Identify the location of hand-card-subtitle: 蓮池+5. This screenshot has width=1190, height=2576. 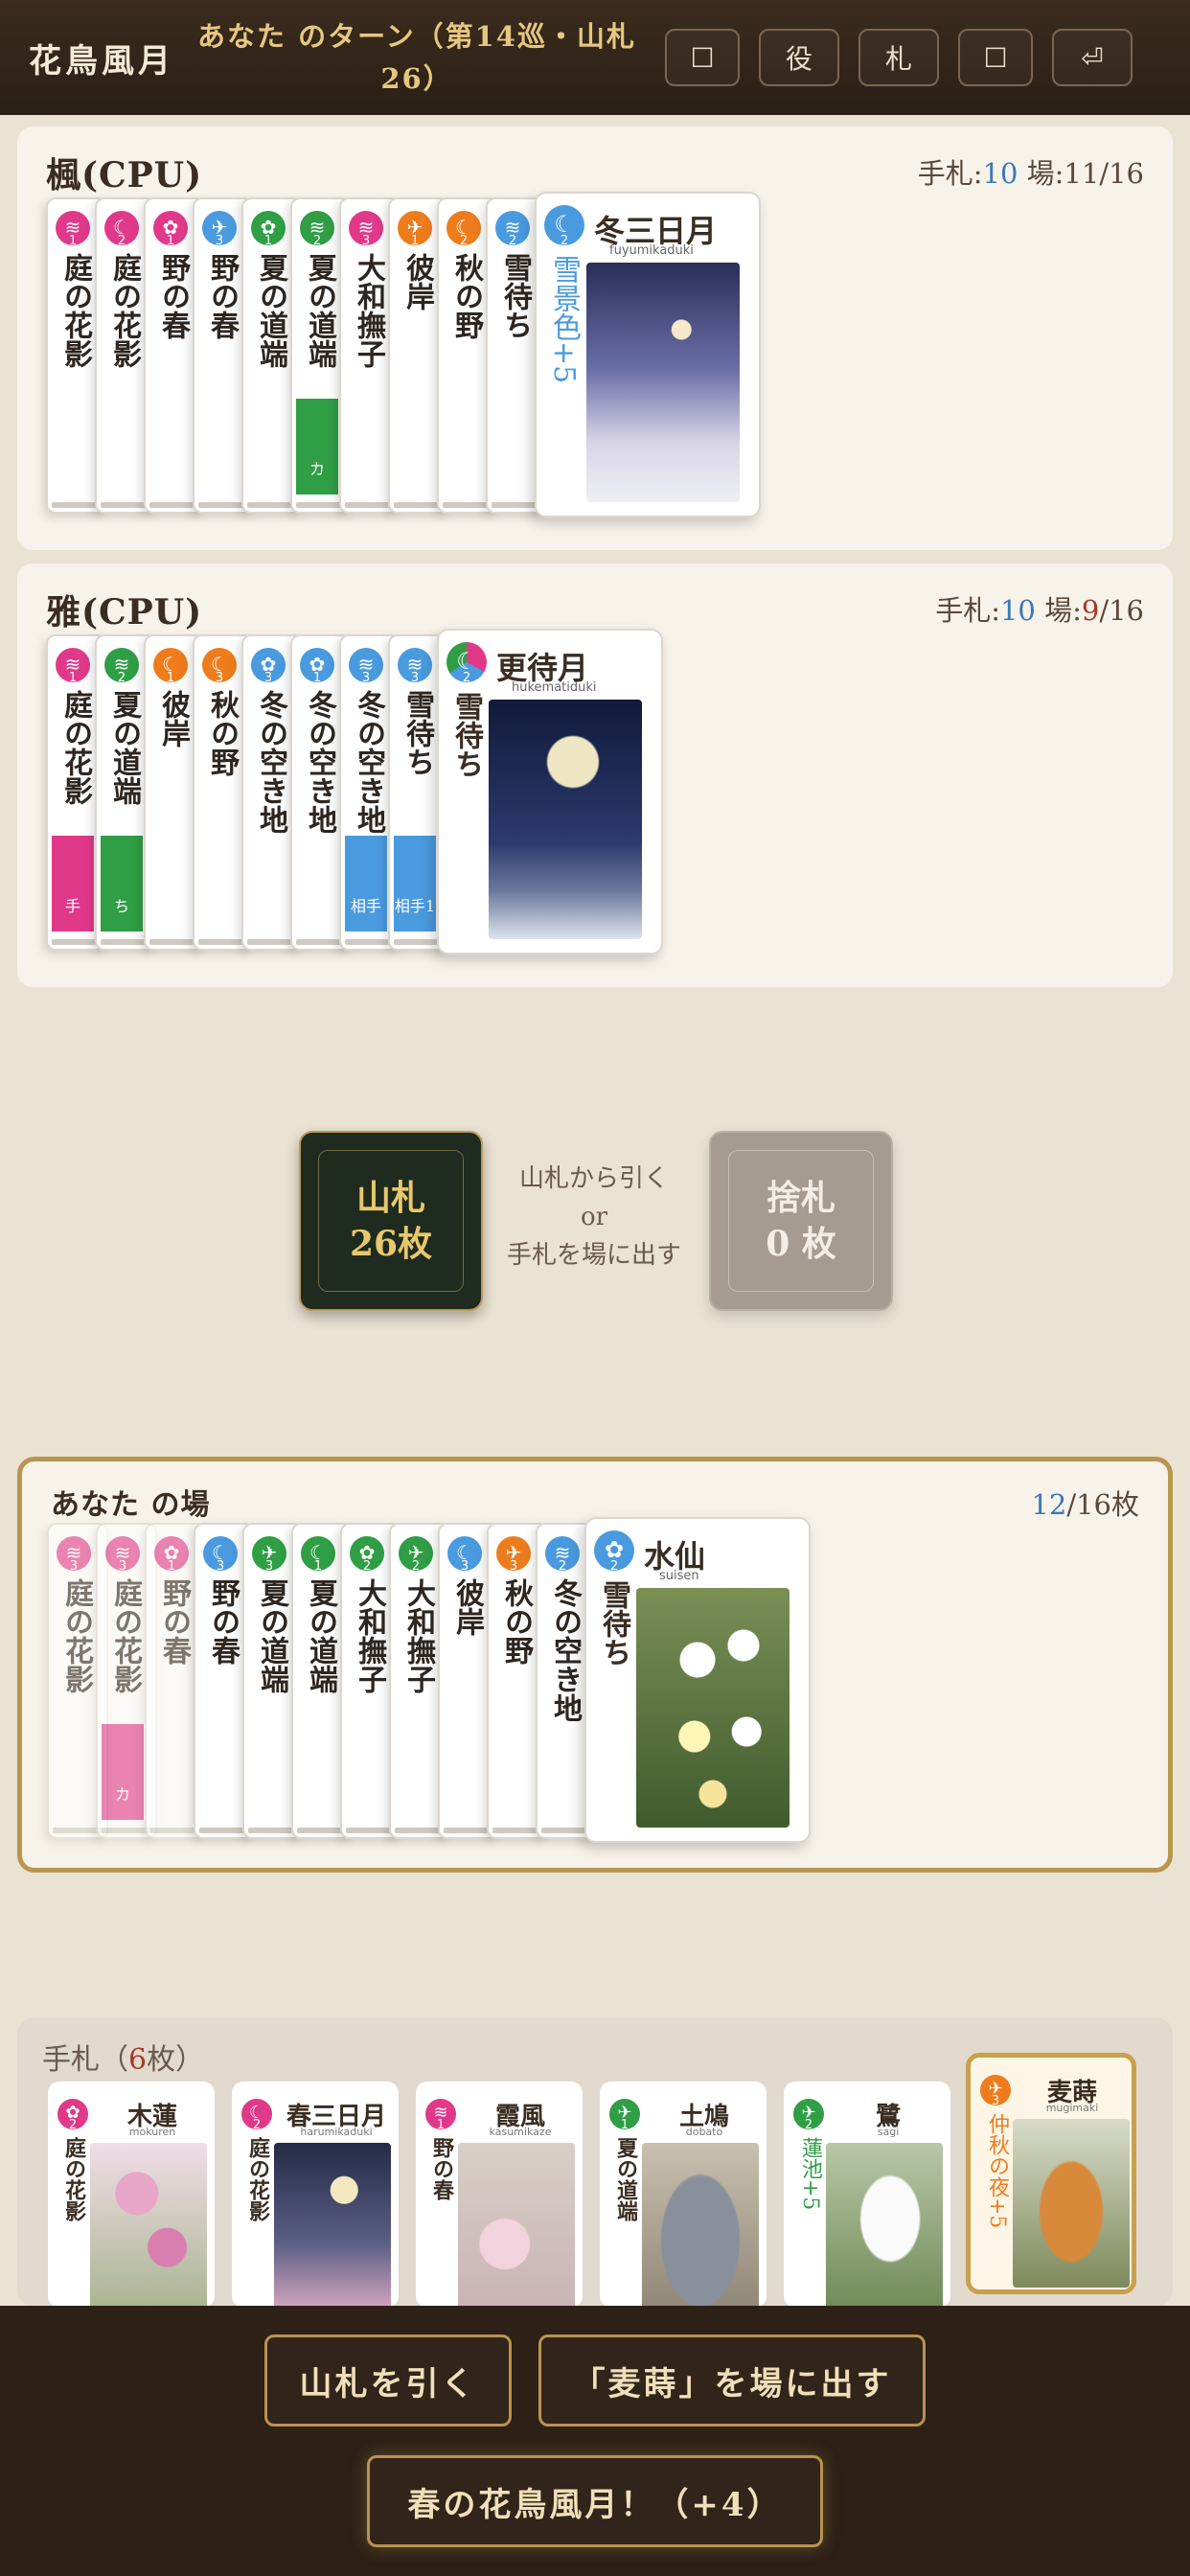
(810, 2174).